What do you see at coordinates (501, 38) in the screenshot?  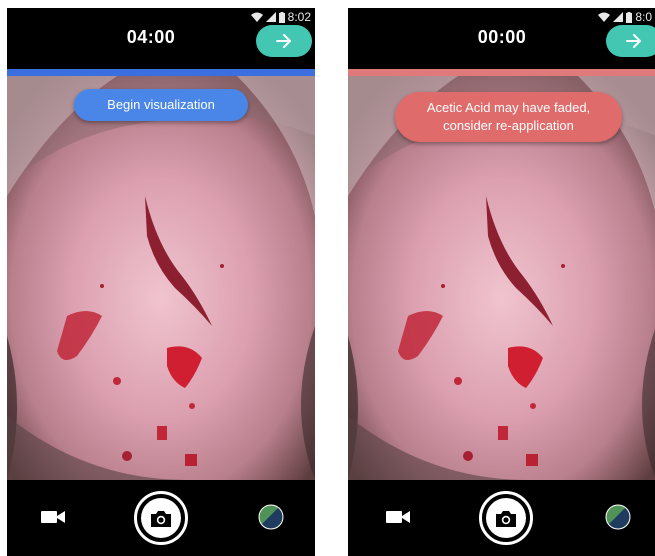 I see `top-bar: 8:0 00:00` at bounding box center [501, 38].